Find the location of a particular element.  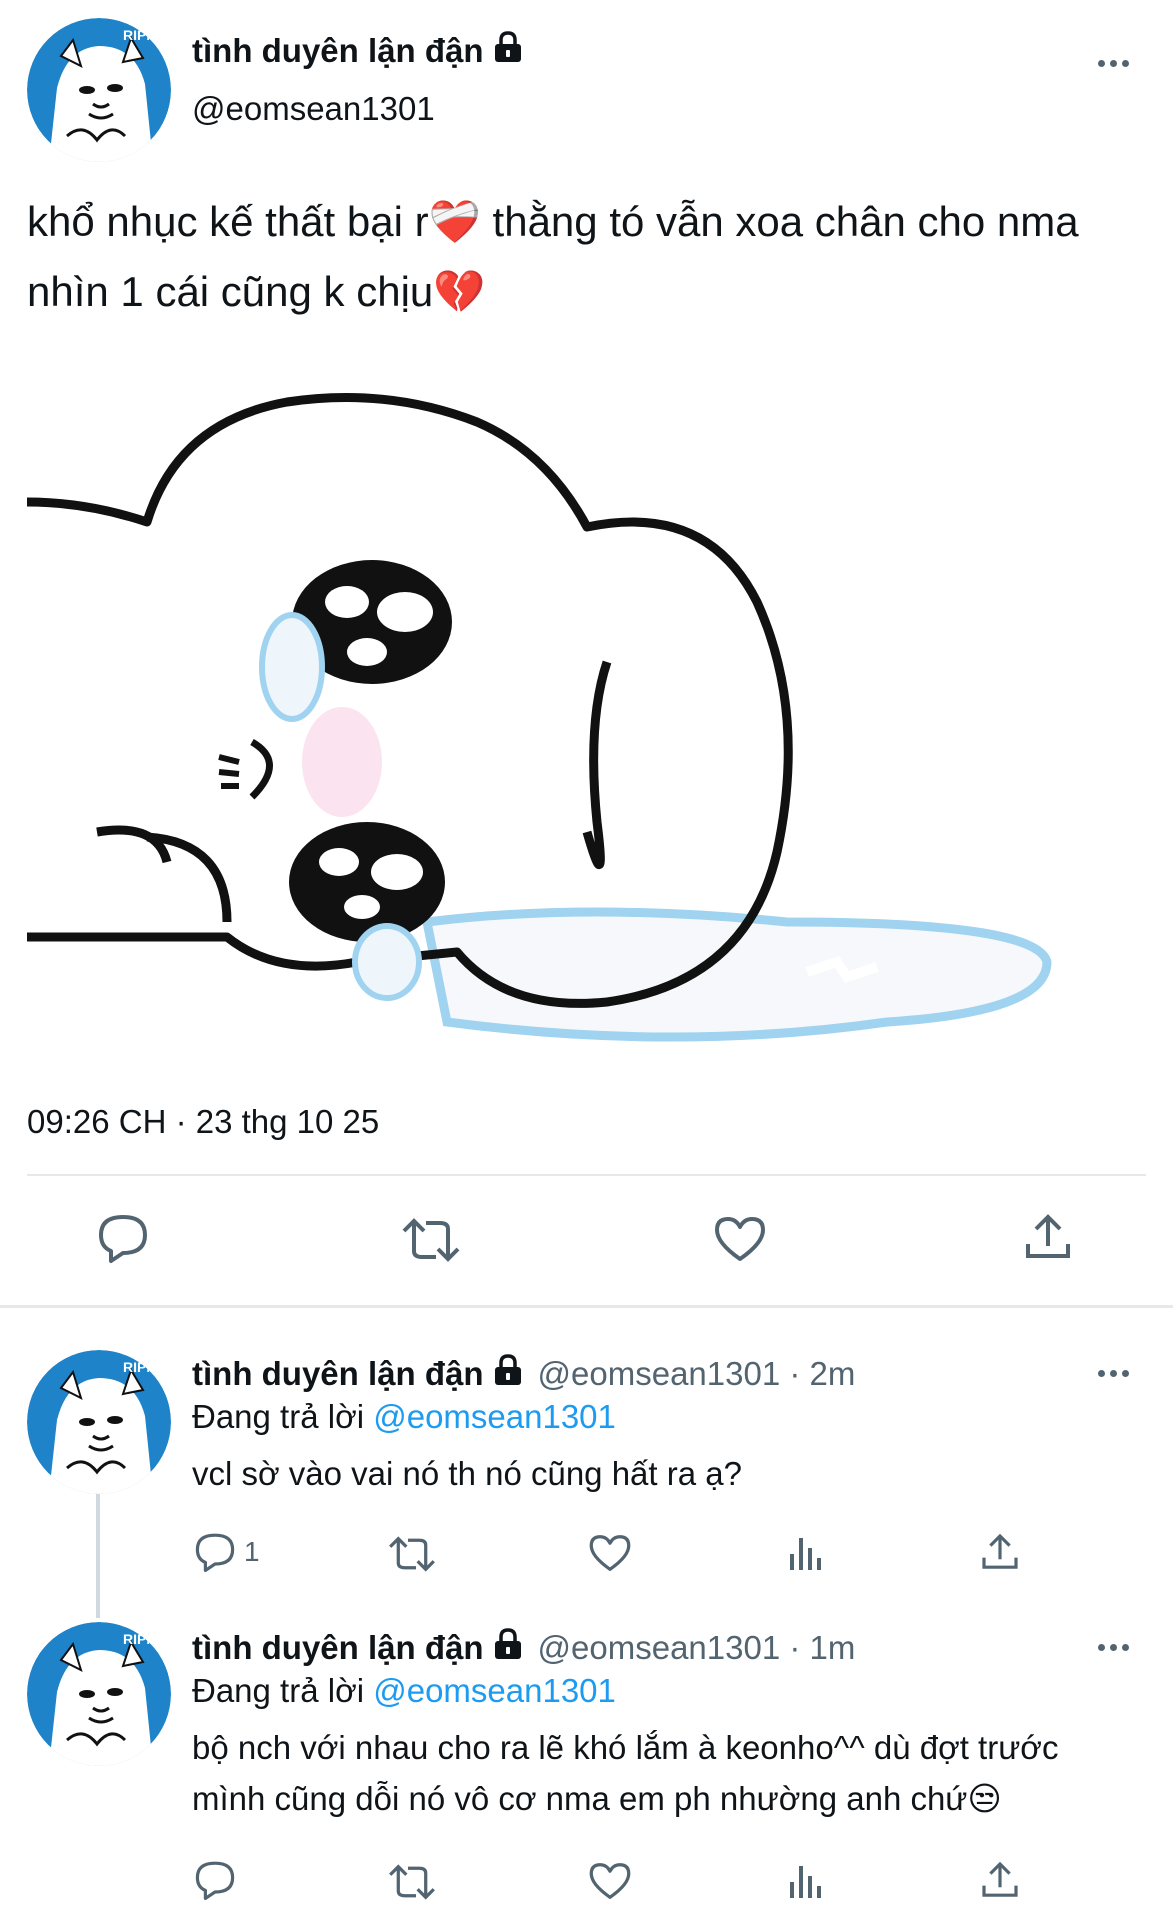

reply-text-line1: vcl sờ vào vai nó th nó cũng hất ra ạ? is located at coordinates (467, 1473).